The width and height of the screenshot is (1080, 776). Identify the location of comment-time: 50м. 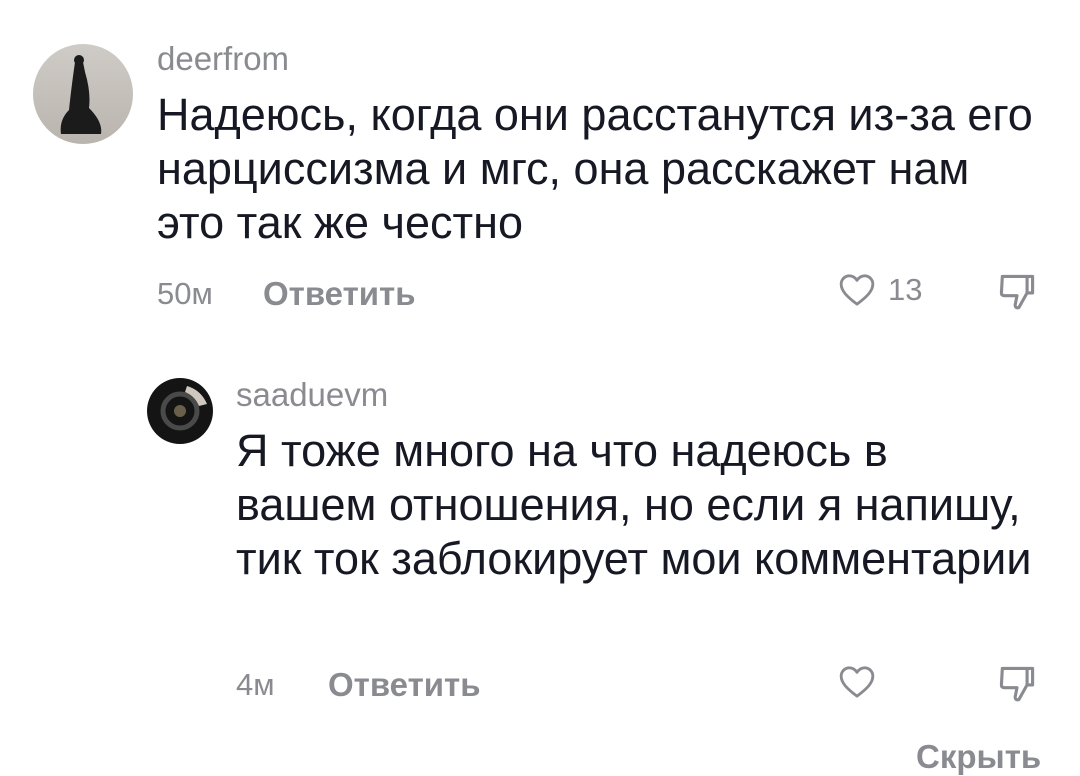
(185, 293).